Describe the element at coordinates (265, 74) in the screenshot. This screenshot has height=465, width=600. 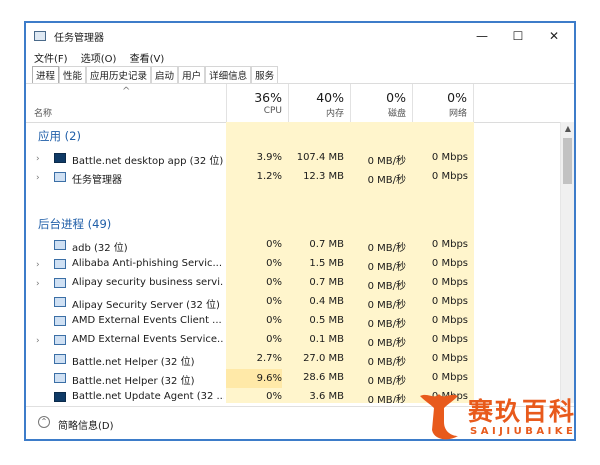
I see `tab-services: 服务` at that location.